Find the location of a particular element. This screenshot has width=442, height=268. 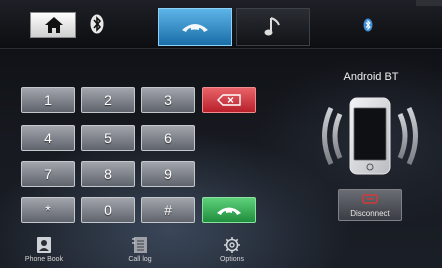

key-0: 0 is located at coordinates (108, 210).